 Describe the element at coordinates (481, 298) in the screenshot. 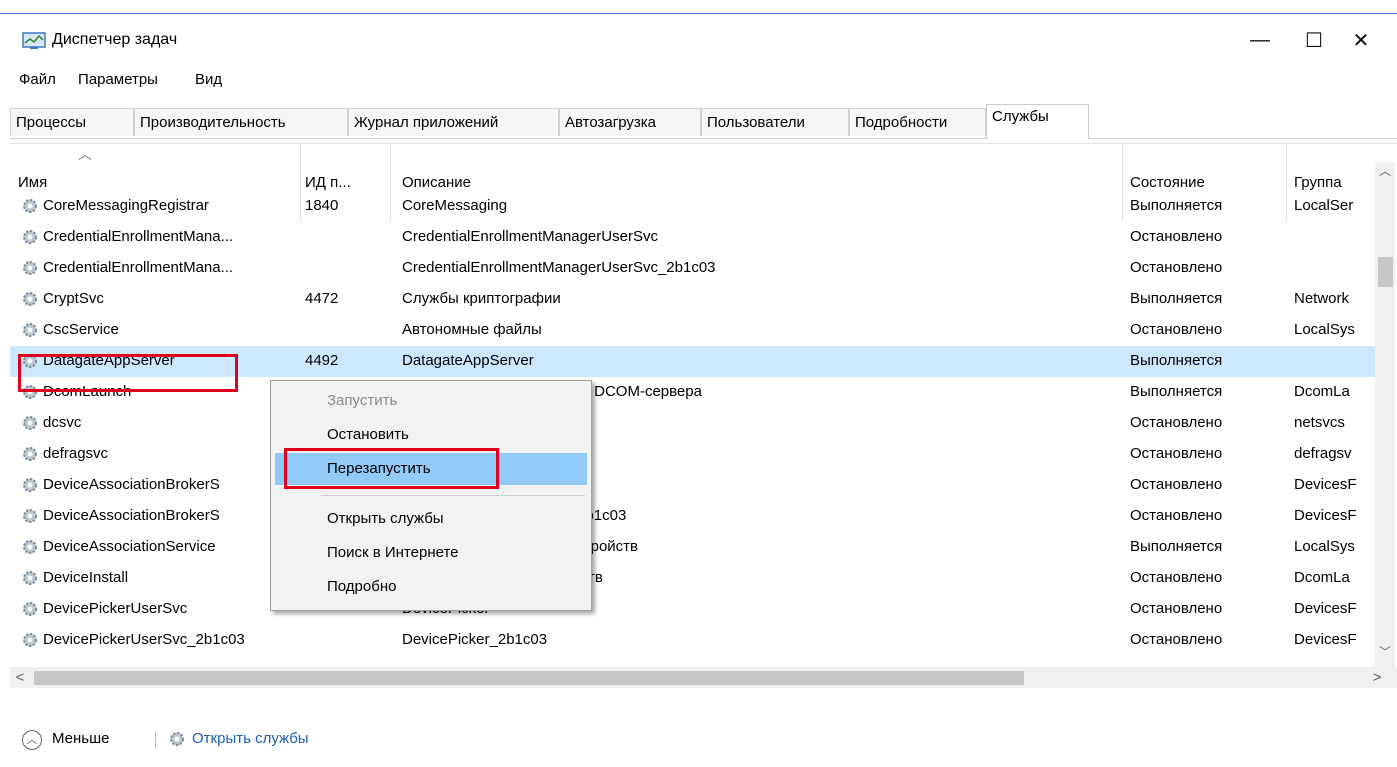

I see `service-description: Службы криптографии` at that location.